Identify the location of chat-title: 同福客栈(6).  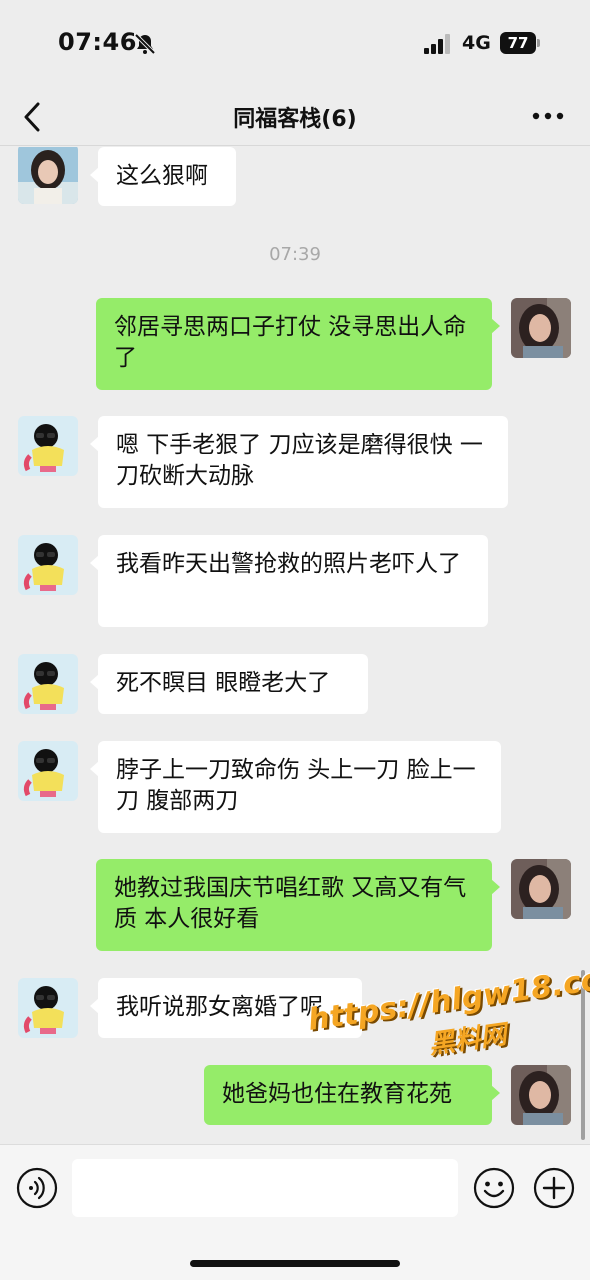
(295, 119).